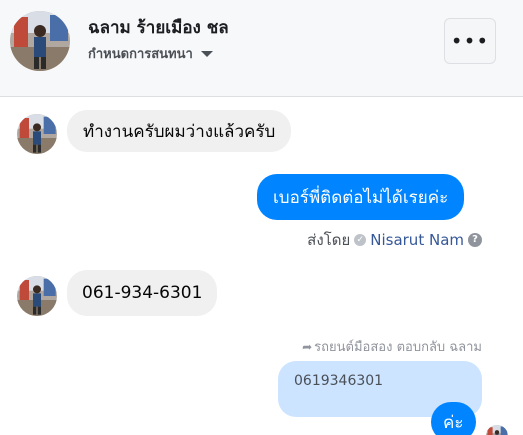 Image resolution: width=523 pixels, height=435 pixels. I want to click on reply-context-note: ➦ รถยนต์มือสอง ตอบกลับ ฉลาม, so click(392, 346).